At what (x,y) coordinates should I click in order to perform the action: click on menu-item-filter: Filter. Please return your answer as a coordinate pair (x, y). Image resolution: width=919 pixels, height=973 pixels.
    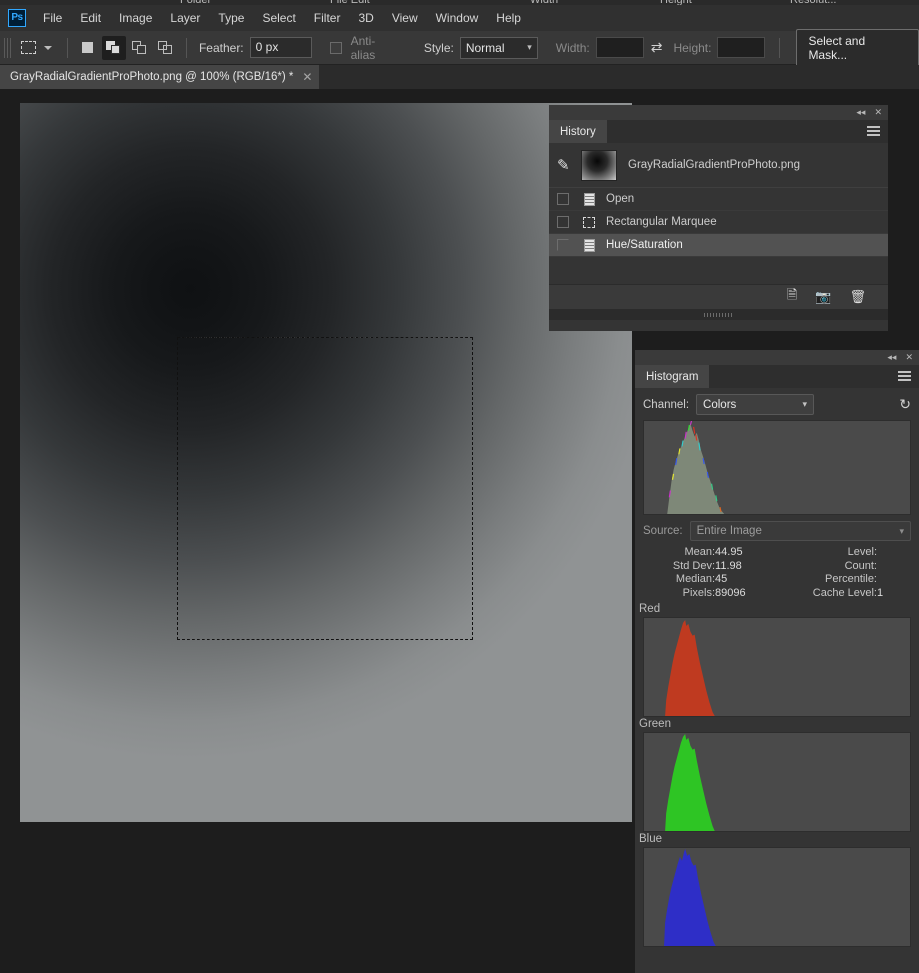
    Looking at the image, I should click on (327, 18).